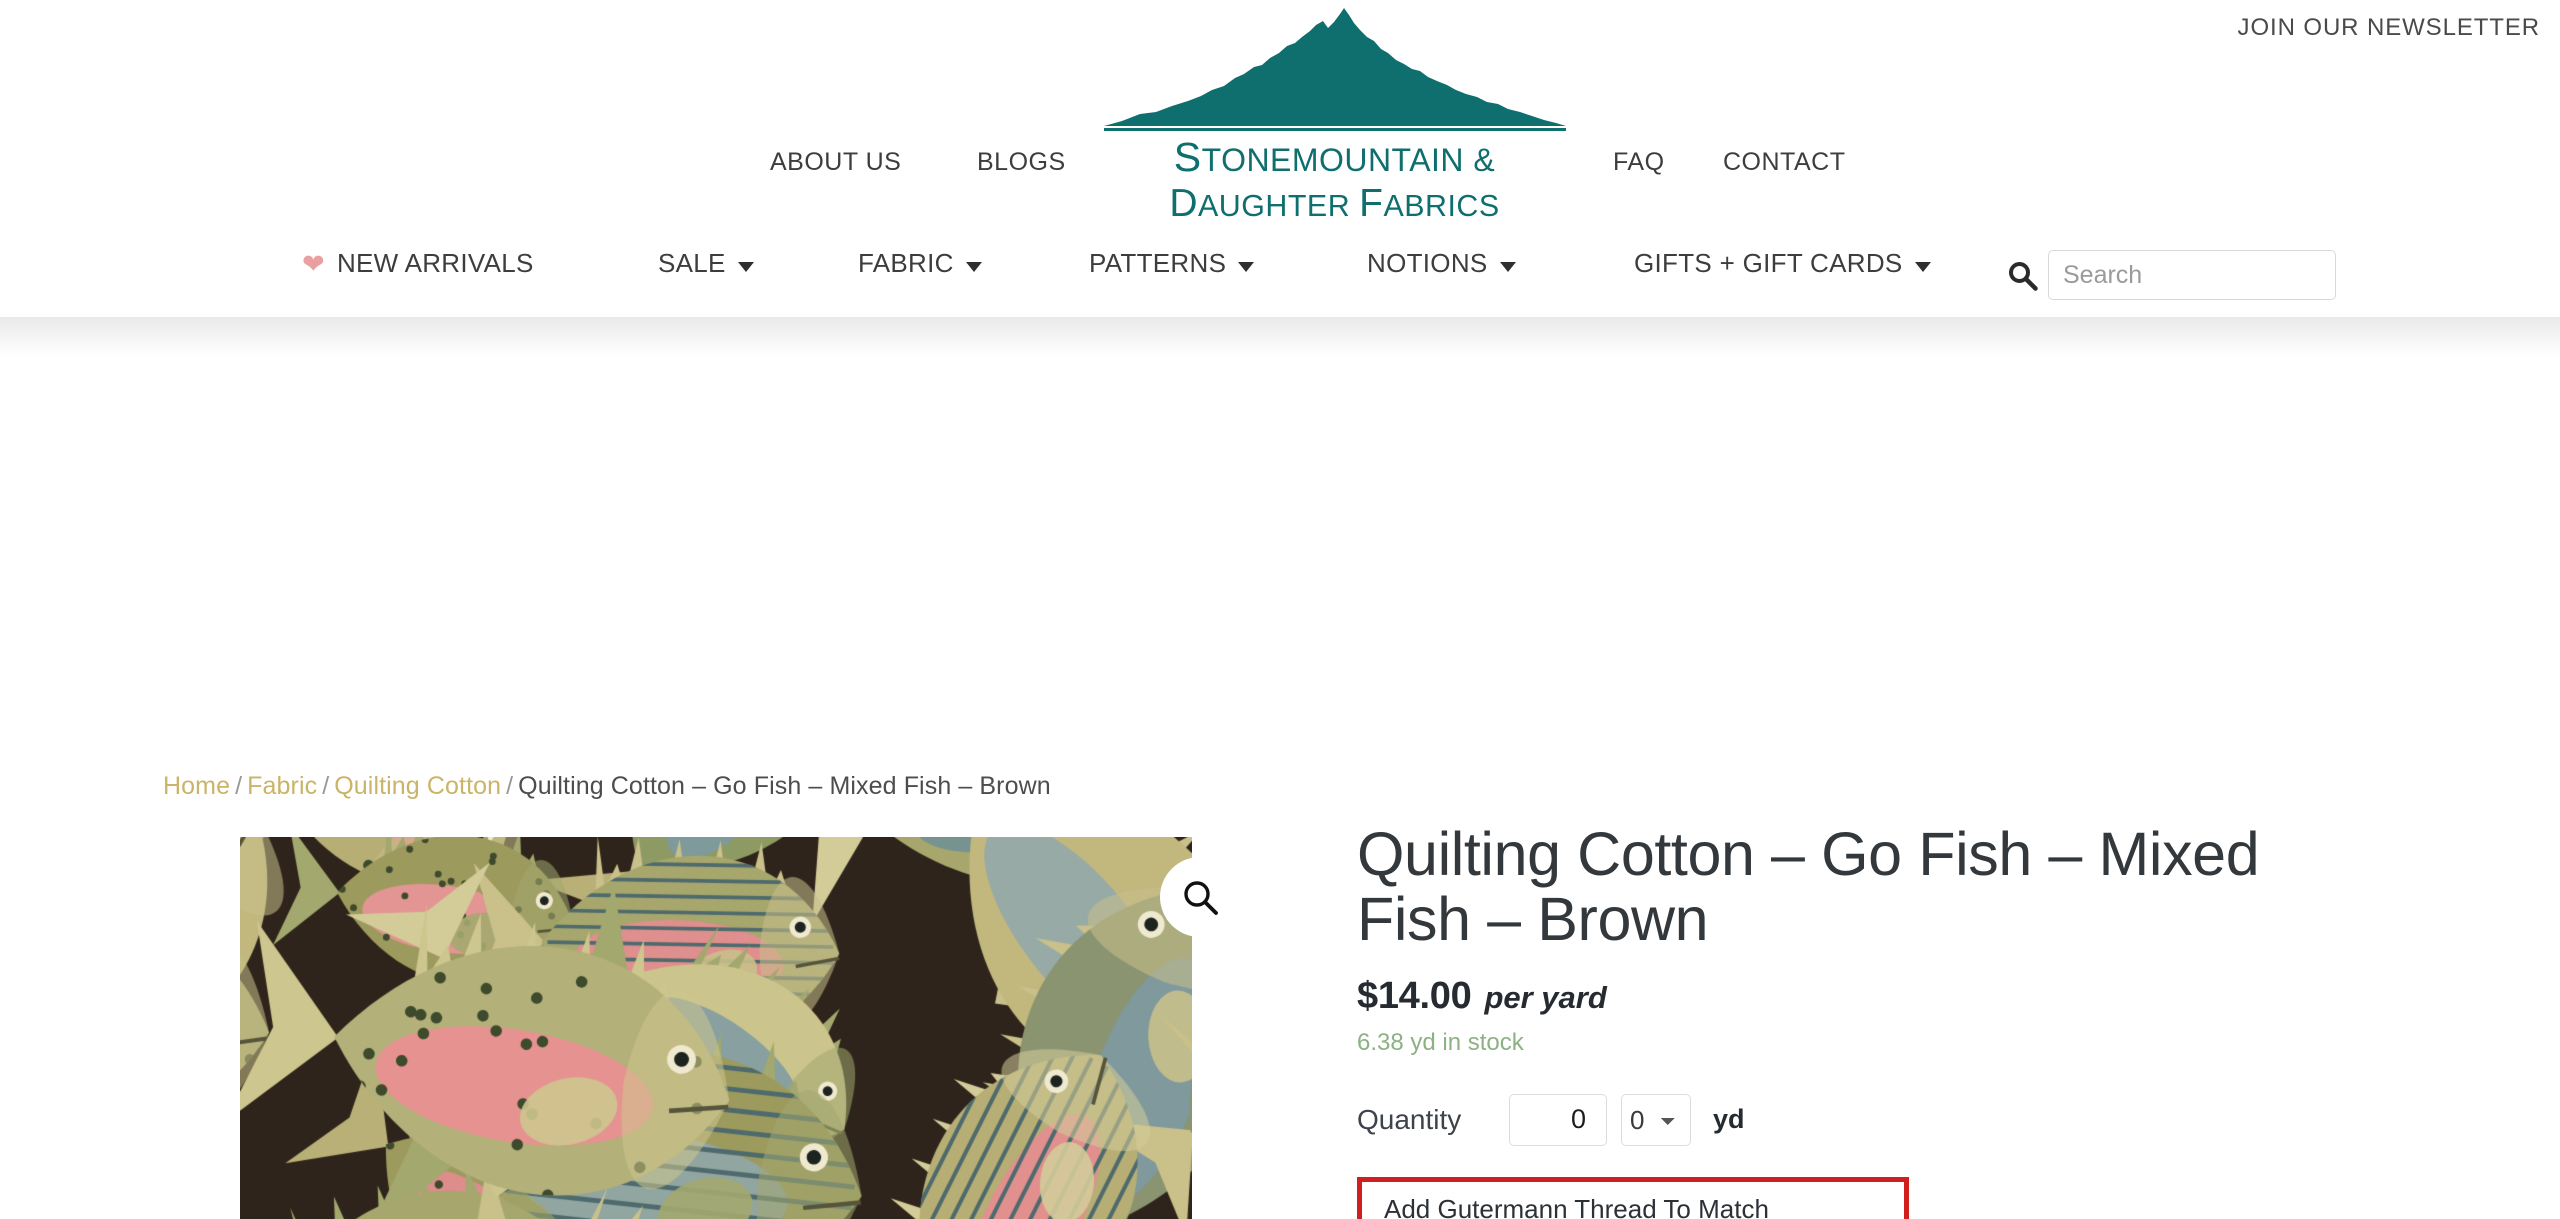 The width and height of the screenshot is (2560, 1219). I want to click on newsletter-link: JOIN OUR NEWSLETTER, so click(2389, 28).